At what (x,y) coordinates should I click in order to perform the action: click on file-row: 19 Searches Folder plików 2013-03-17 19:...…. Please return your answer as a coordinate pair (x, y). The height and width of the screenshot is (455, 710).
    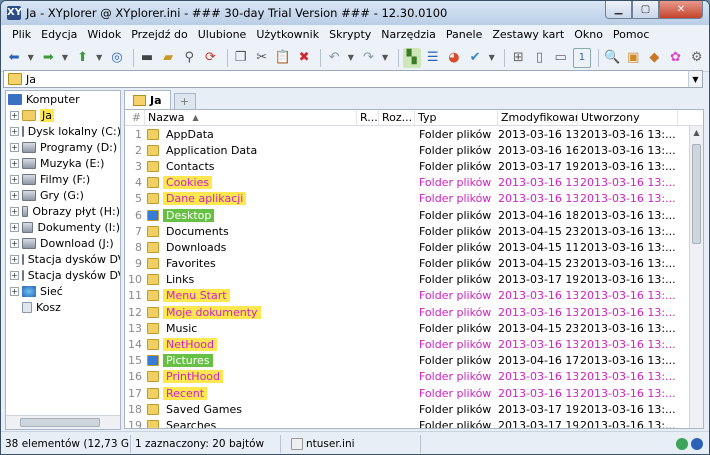
    Looking at the image, I should click on (414, 422).